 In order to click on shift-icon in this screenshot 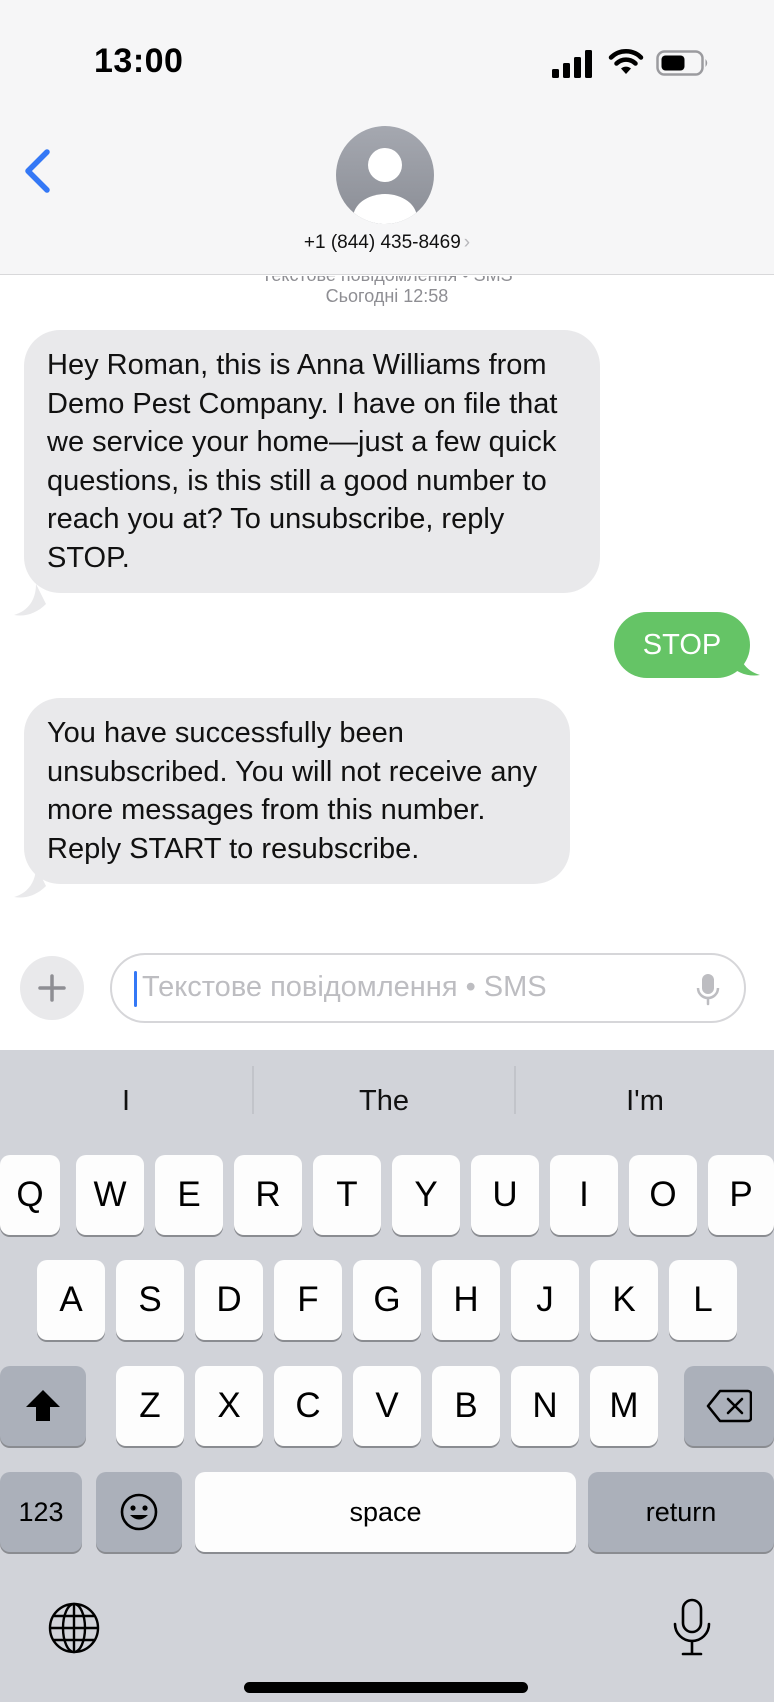, I will do `click(43, 1405)`.